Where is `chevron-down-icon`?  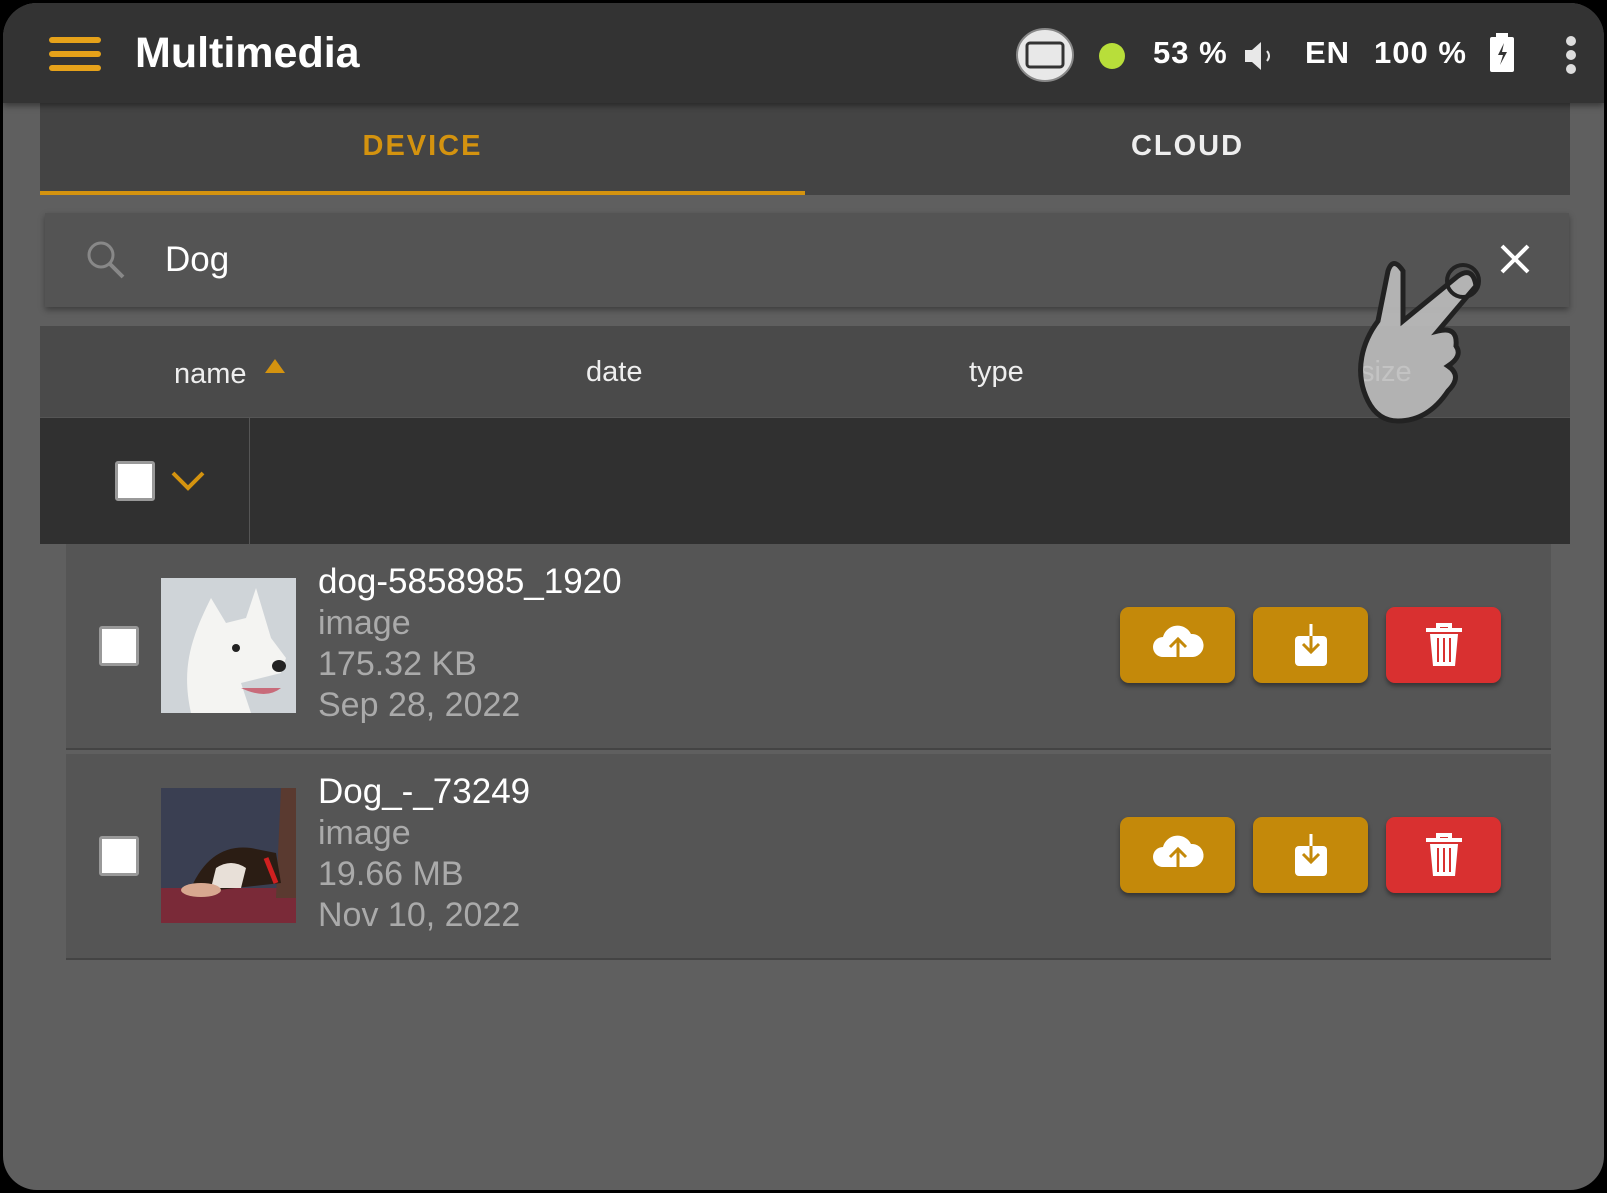
chevron-down-icon is located at coordinates (188, 481).